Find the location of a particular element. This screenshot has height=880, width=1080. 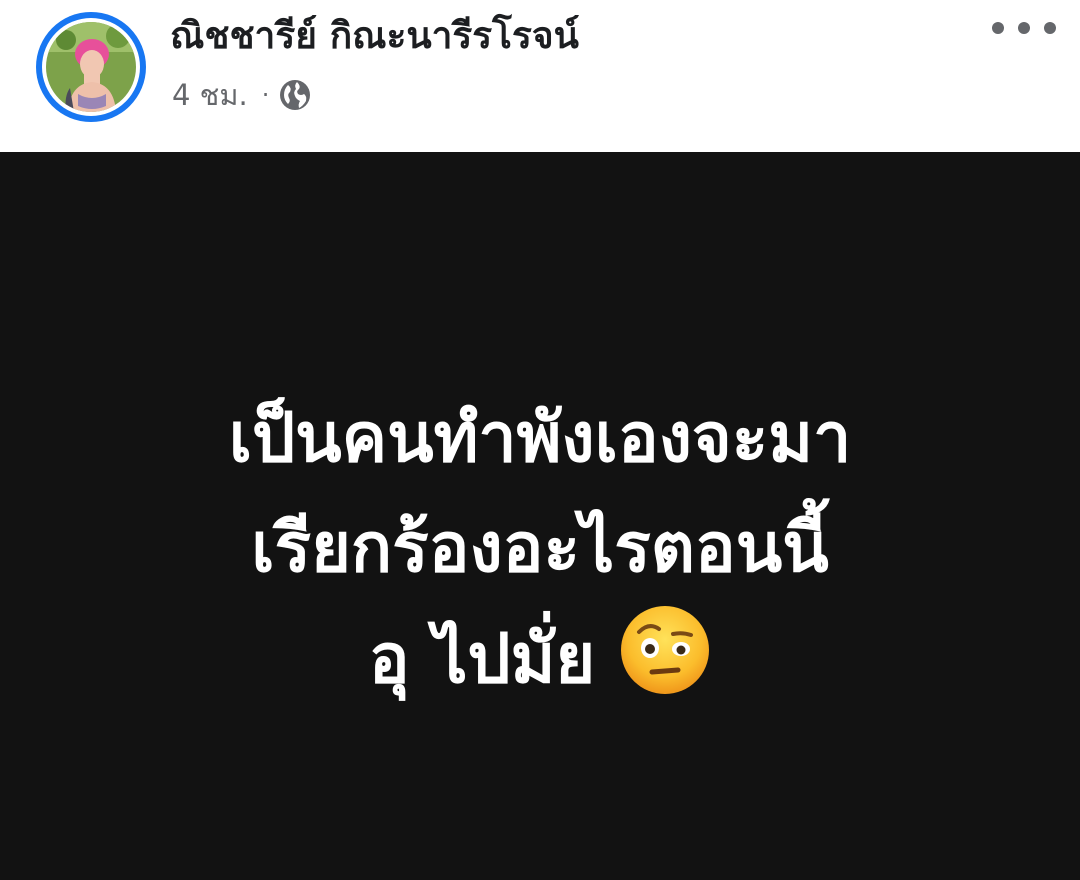

avatar-border is located at coordinates (91, 67).